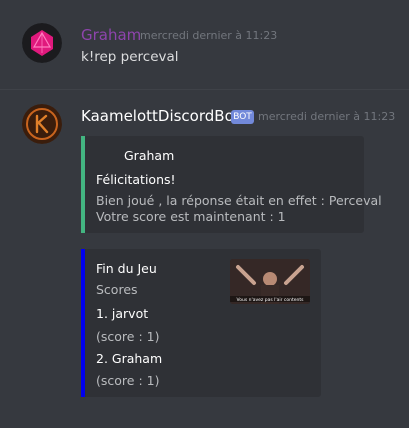 This screenshot has height=428, width=409. What do you see at coordinates (42, 43) in the screenshot?
I see `graham-avatar` at bounding box center [42, 43].